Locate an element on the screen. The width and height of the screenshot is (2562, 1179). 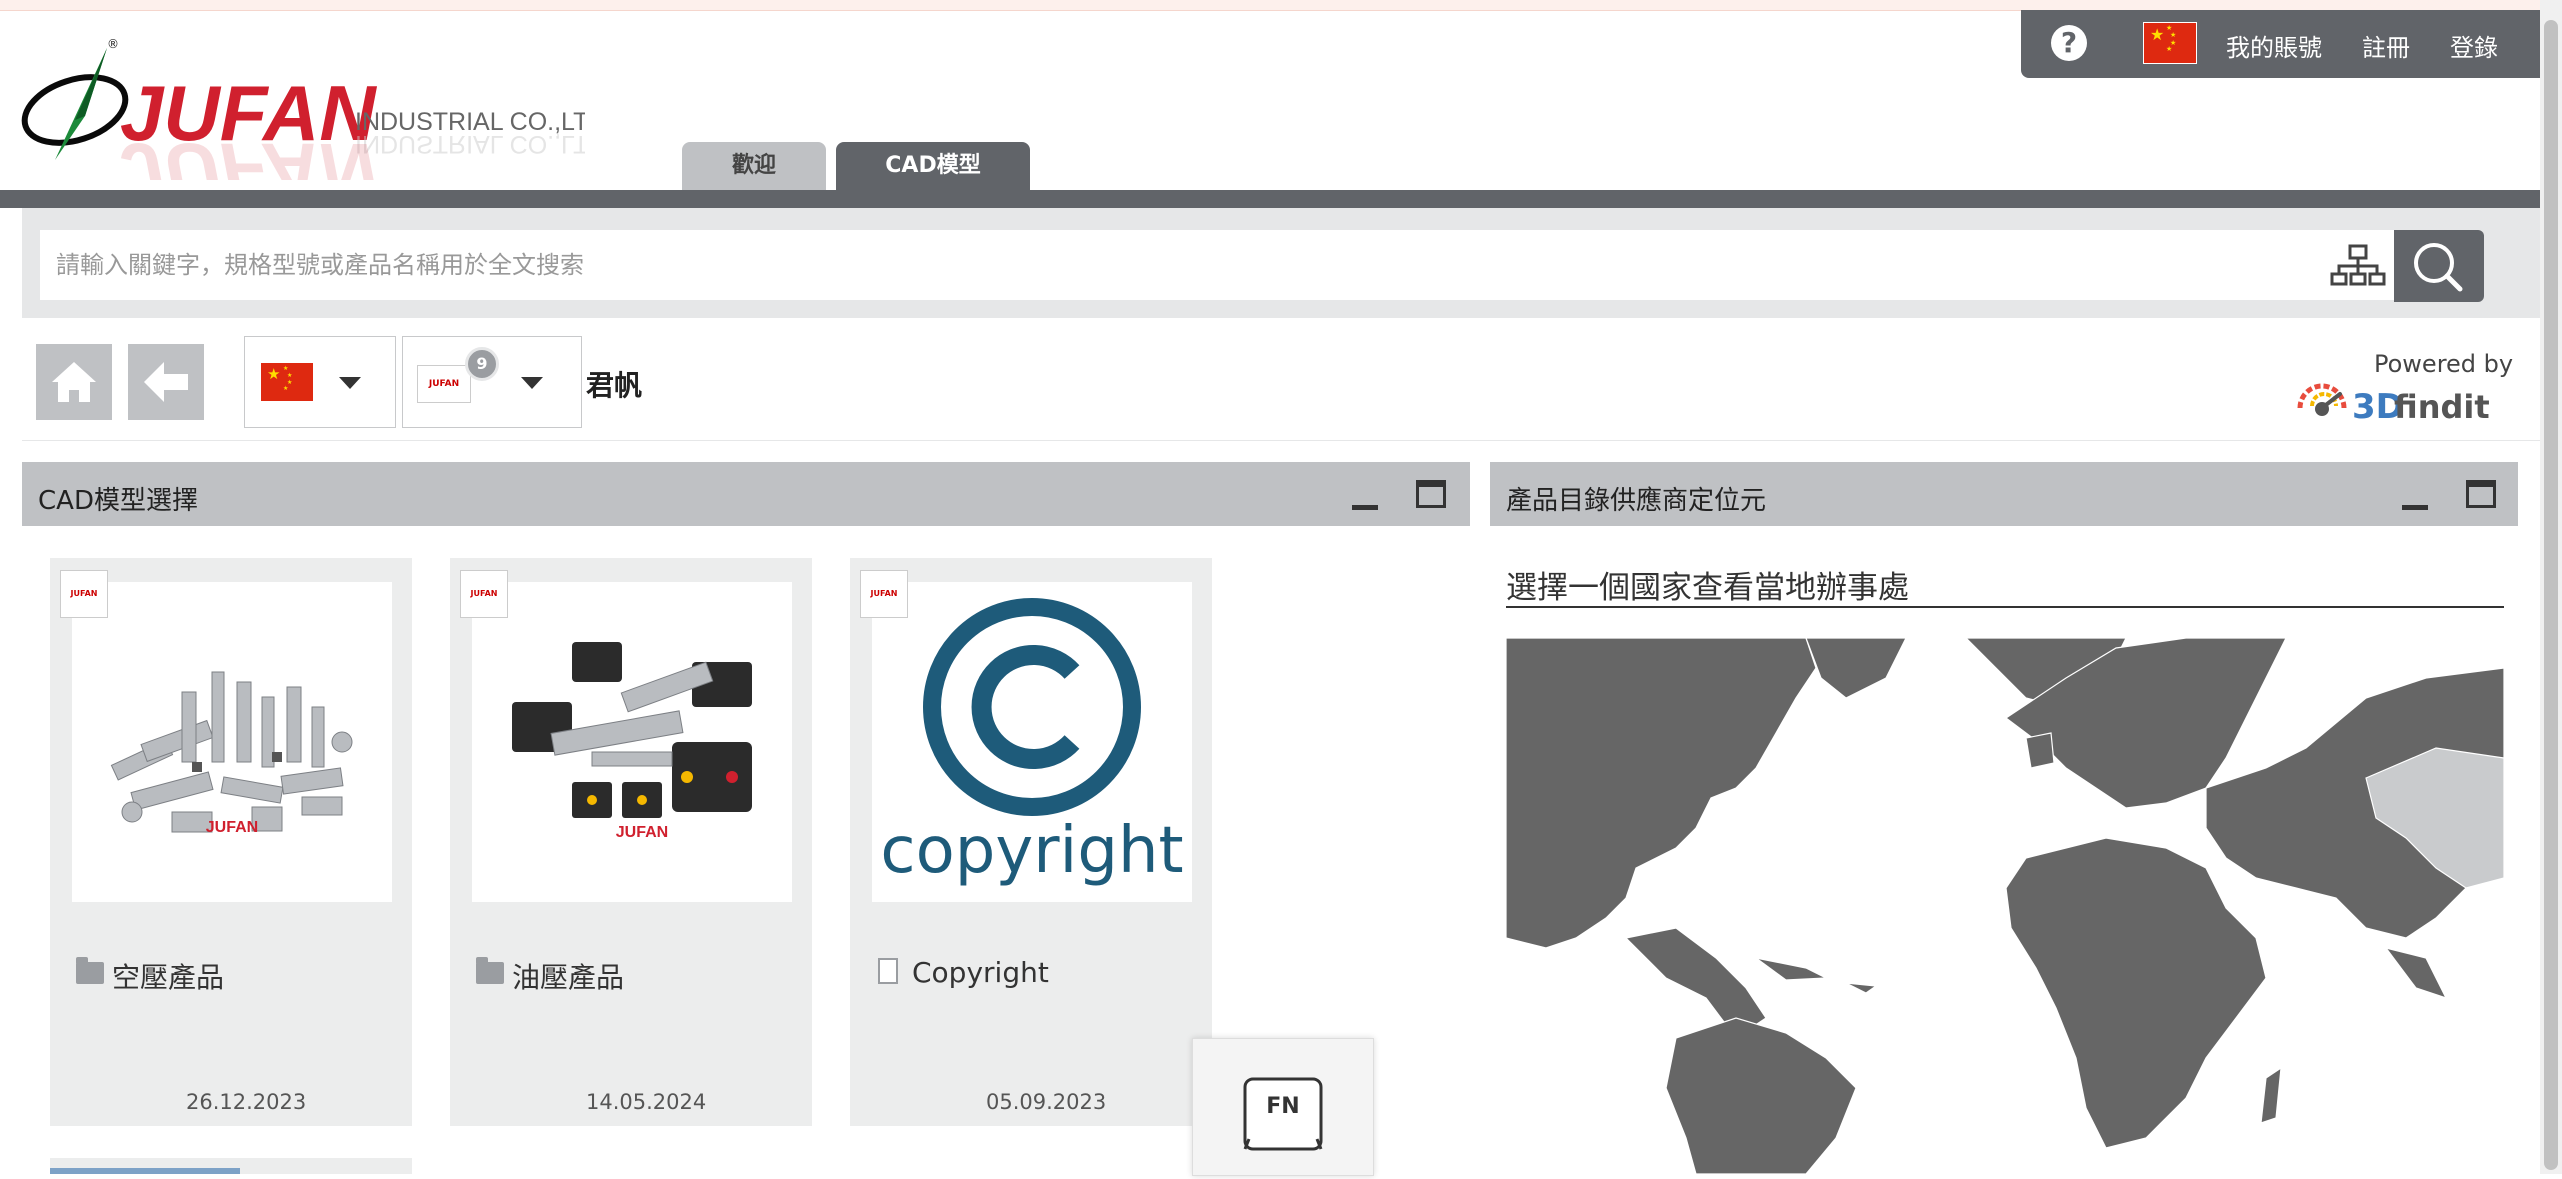
arrow-left-icon is located at coordinates (166, 382).